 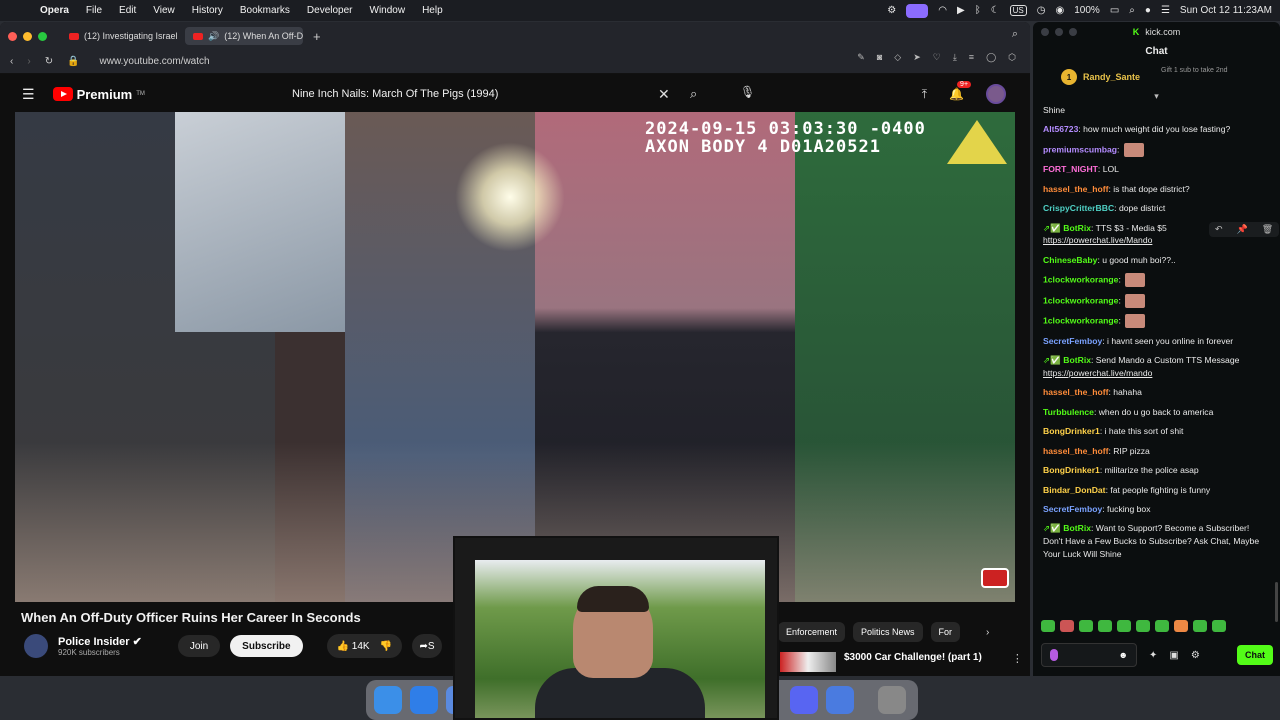 I want to click on forward-icon: ›, so click(x=28, y=61).